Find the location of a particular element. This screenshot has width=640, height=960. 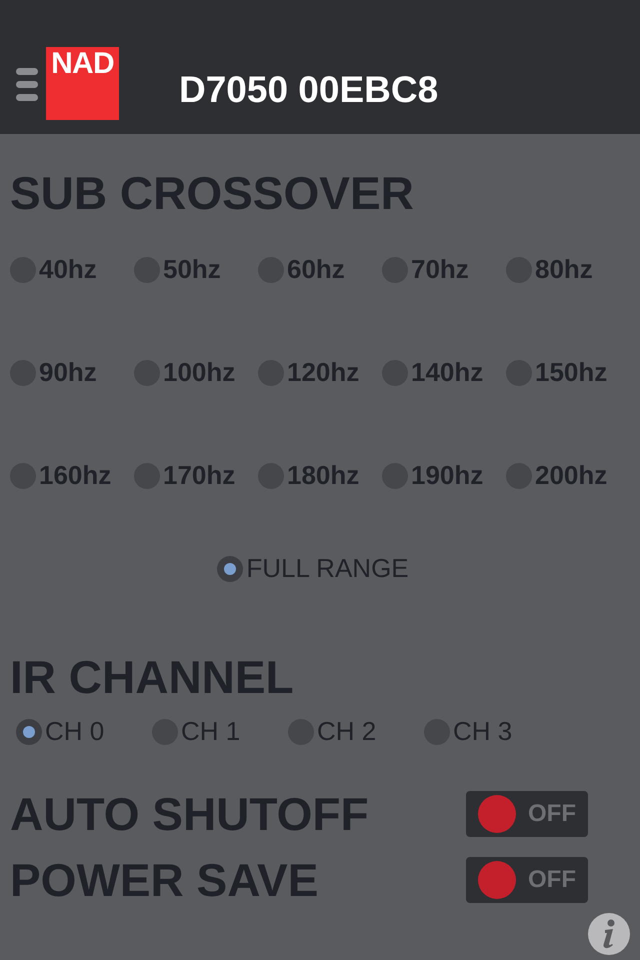

radio-option: 50hz is located at coordinates (196, 269).